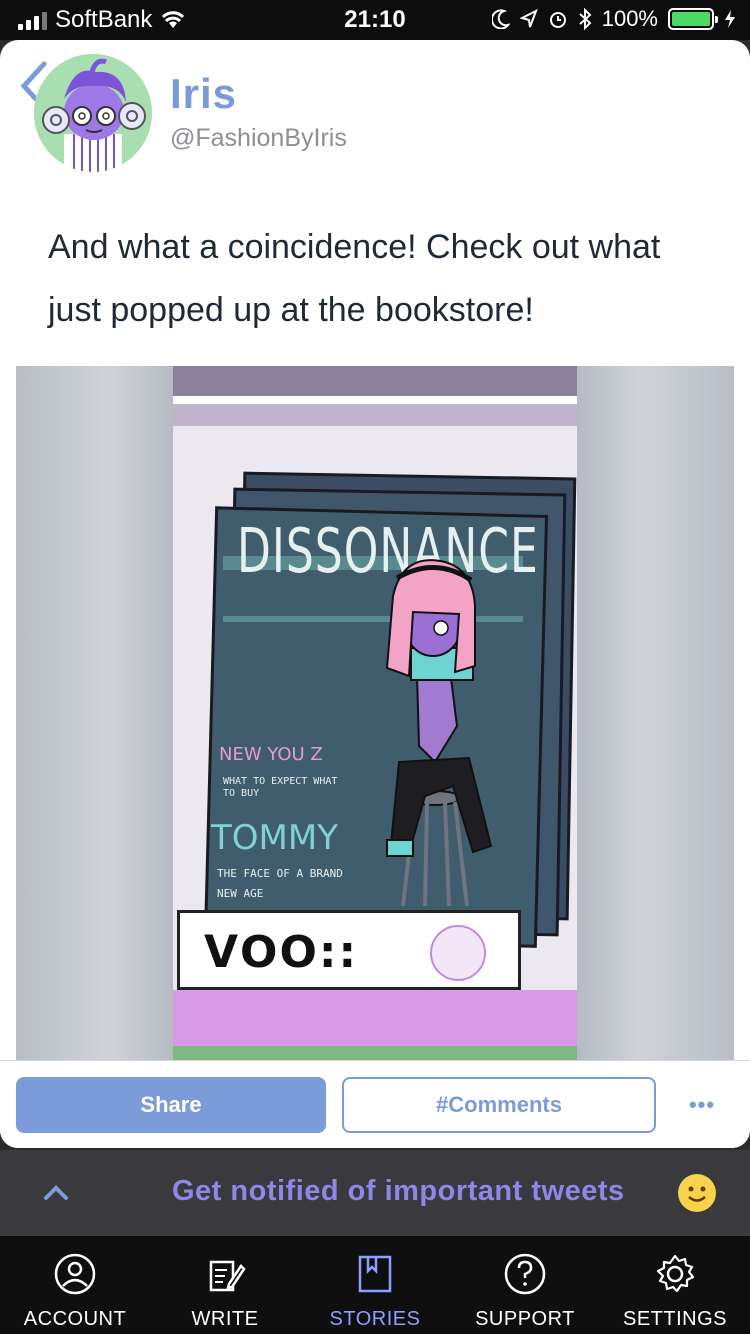 Image resolution: width=750 pixels, height=1334 pixels. I want to click on image-blur-left, so click(94, 714).